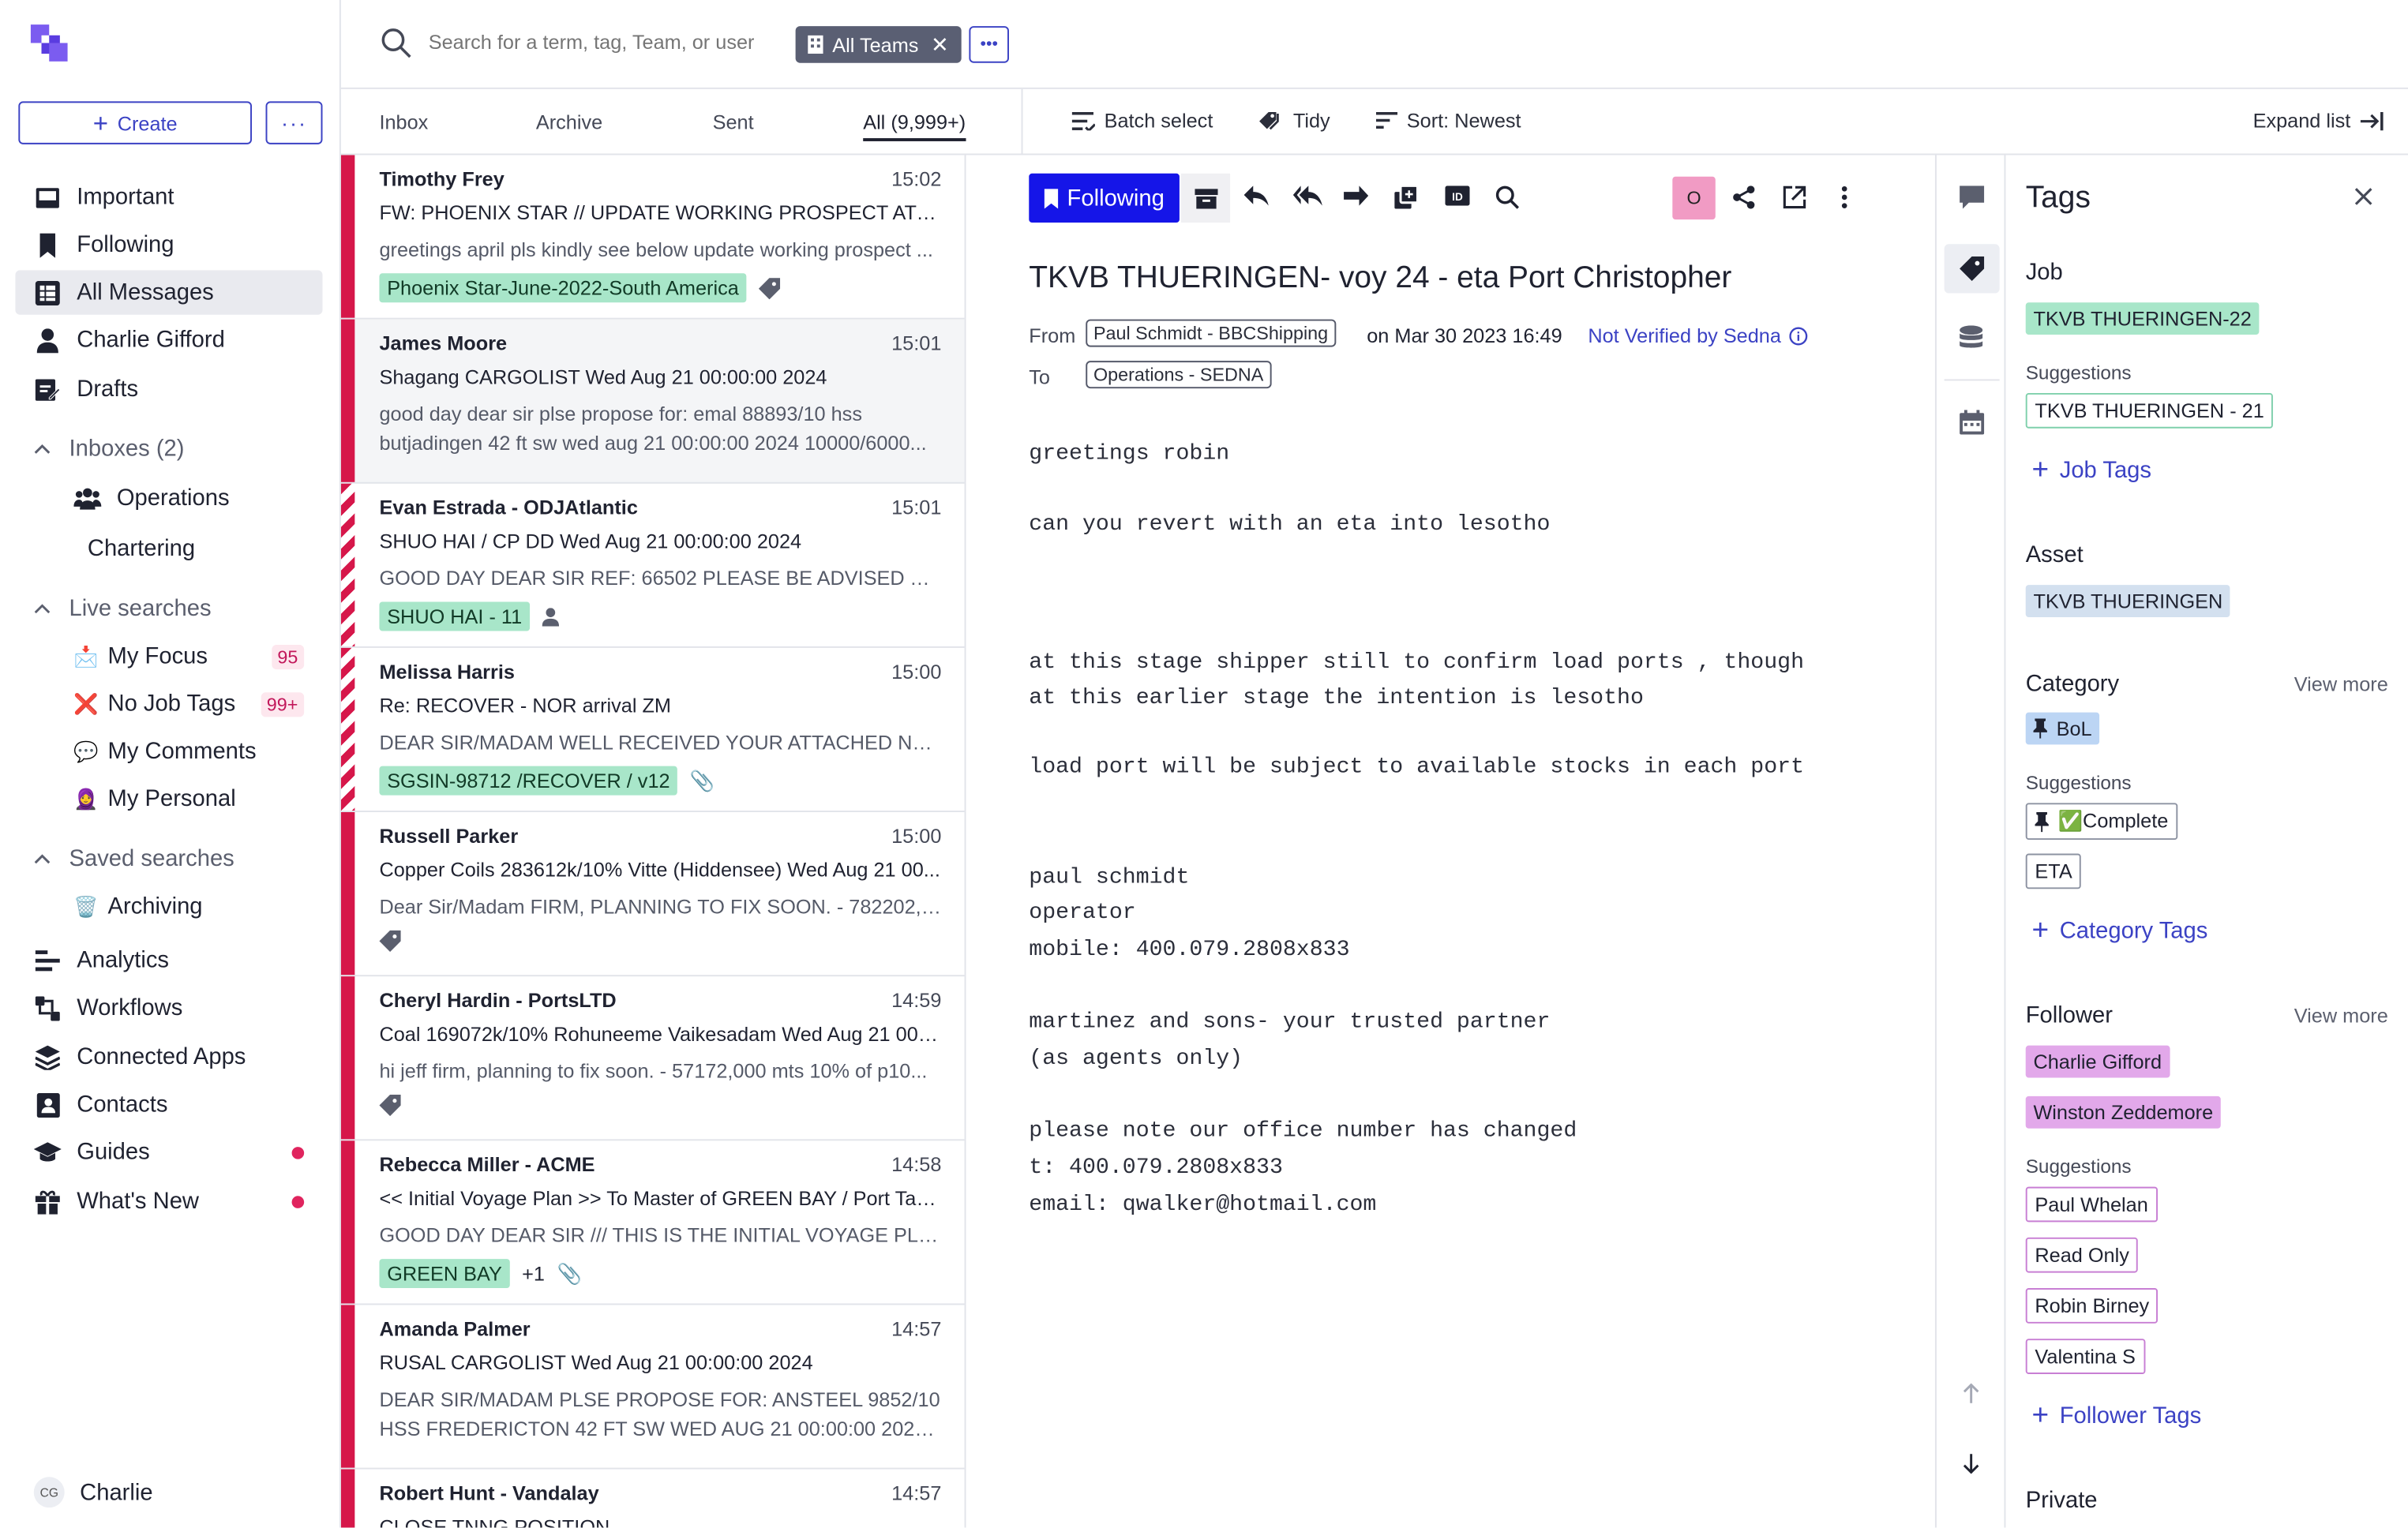 The height and width of the screenshot is (1528, 2408). I want to click on message-time: 15:00, so click(916, 671).